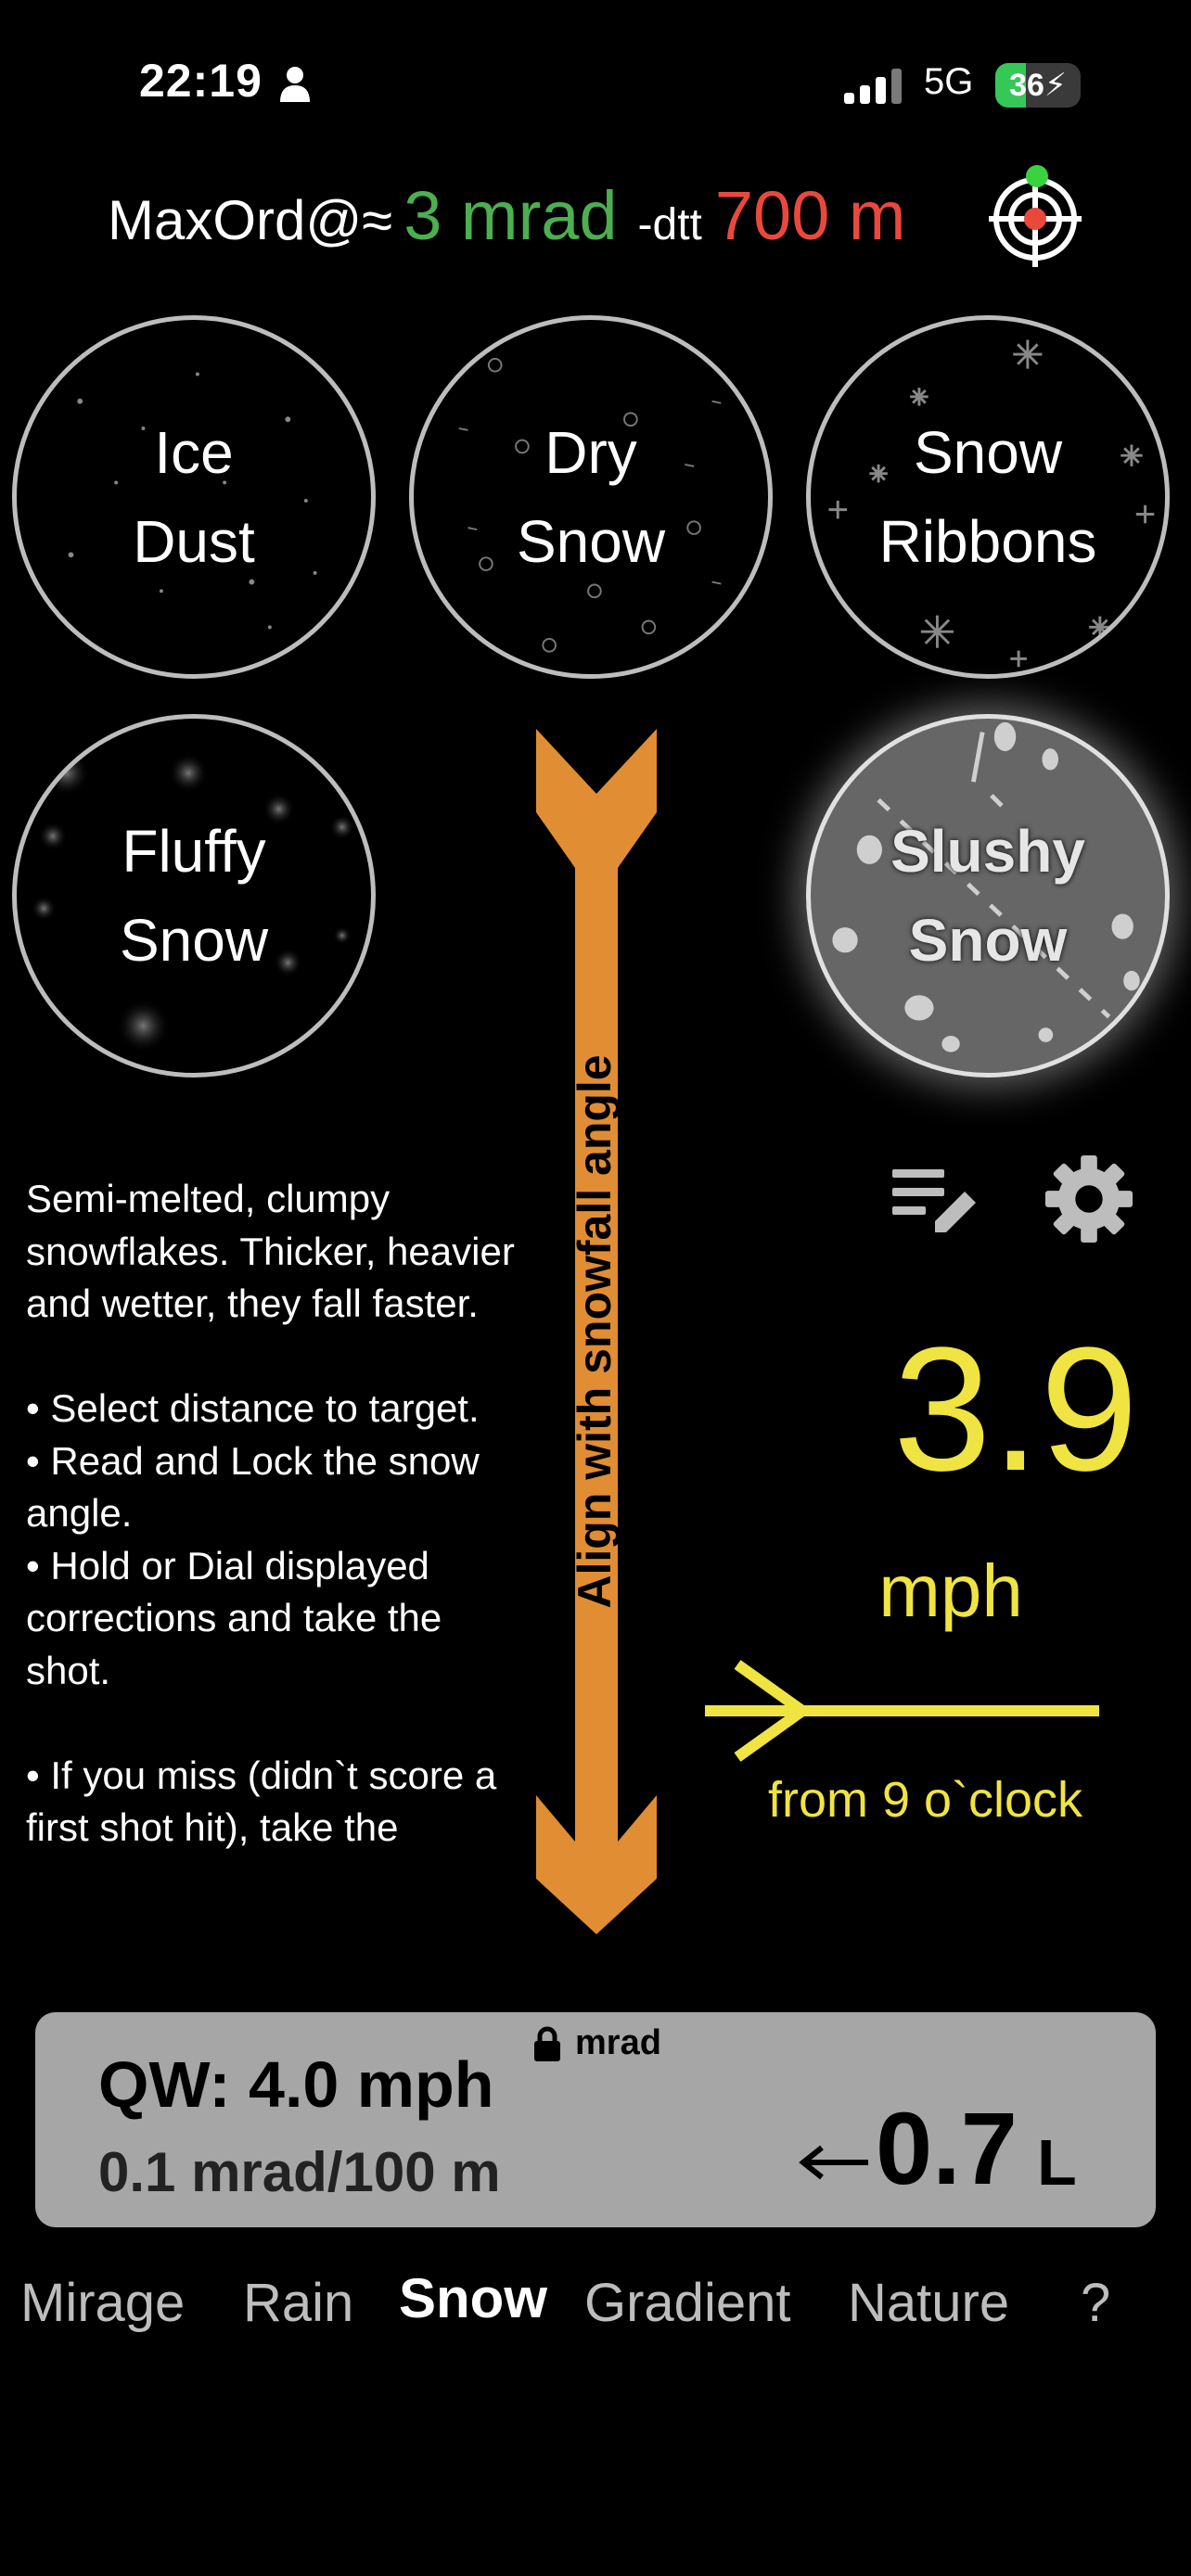 This screenshot has height=2576, width=1191. Describe the element at coordinates (1089, 1199) in the screenshot. I see `gear-icon` at that location.